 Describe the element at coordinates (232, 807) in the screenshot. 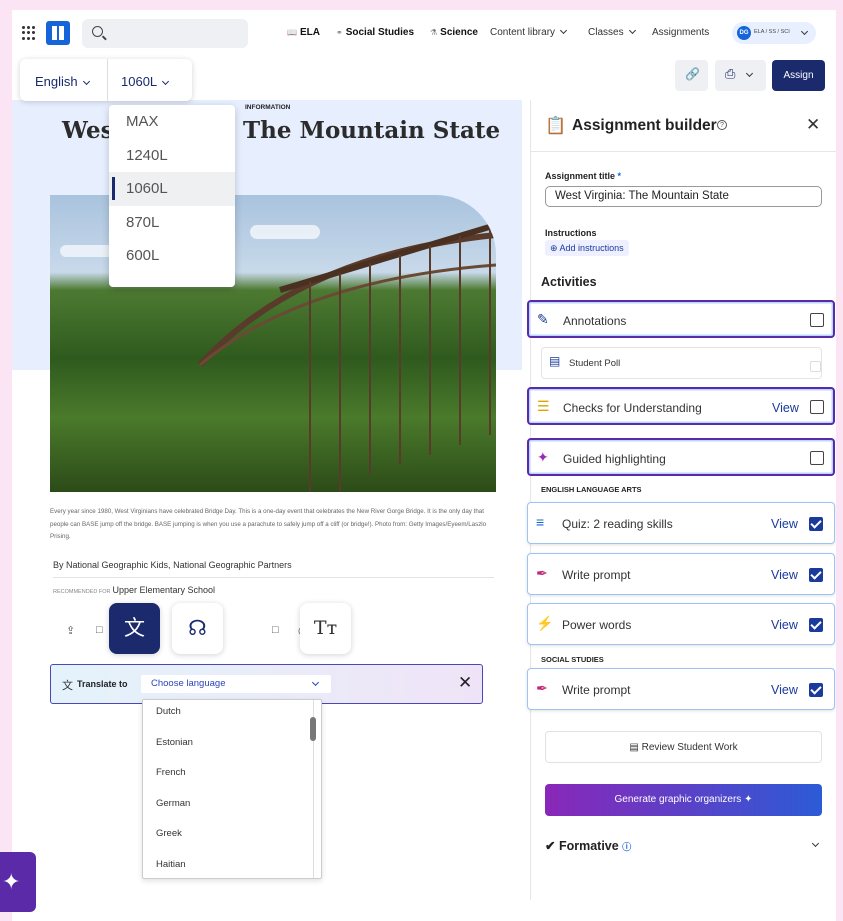

I see `language-option: German` at that location.